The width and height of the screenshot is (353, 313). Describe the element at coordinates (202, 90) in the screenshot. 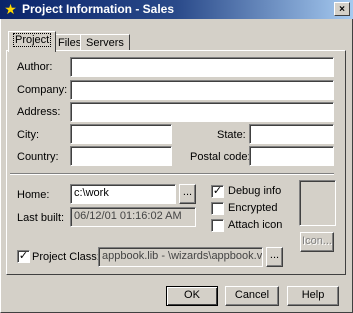

I see `company-field` at that location.